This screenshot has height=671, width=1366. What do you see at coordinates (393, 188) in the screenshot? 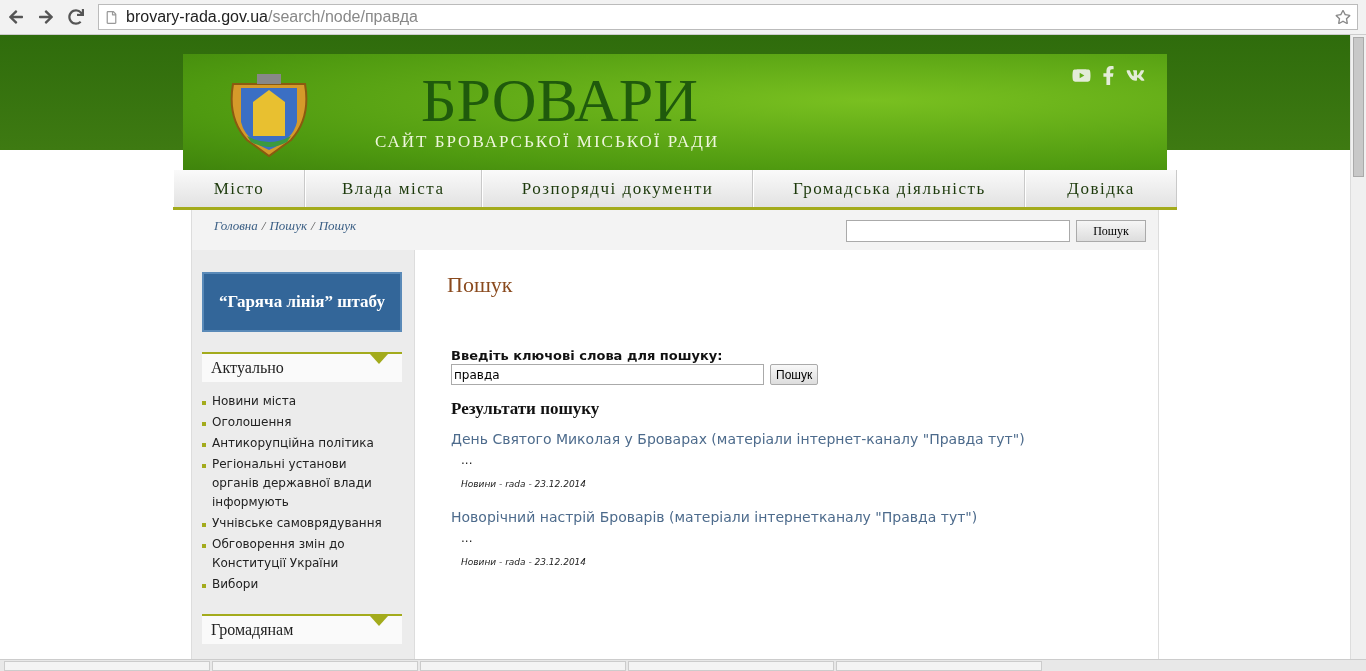
I see `nav-item: Влада міста` at bounding box center [393, 188].